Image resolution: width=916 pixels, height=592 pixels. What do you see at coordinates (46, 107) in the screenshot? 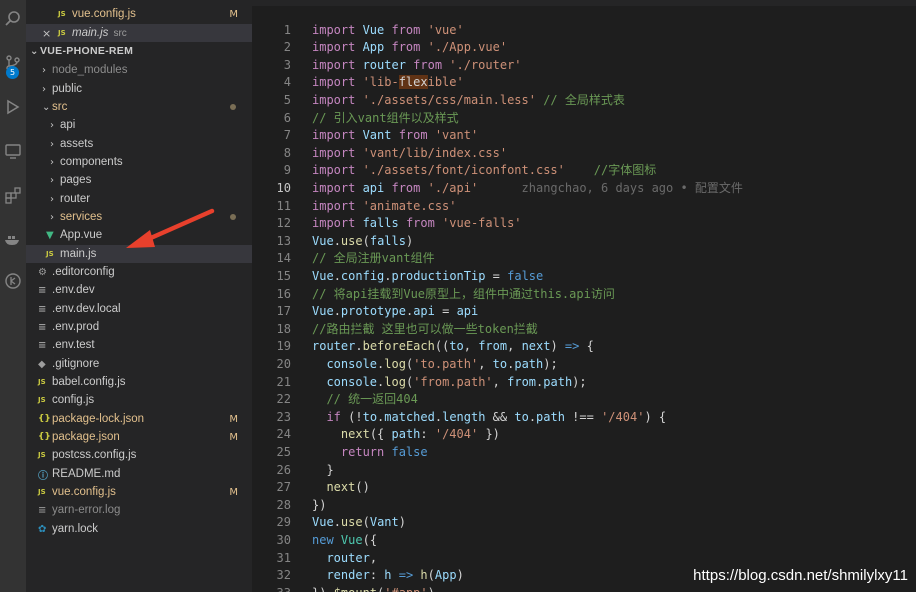
I see `chevron-down-icon: ⌄` at bounding box center [46, 107].